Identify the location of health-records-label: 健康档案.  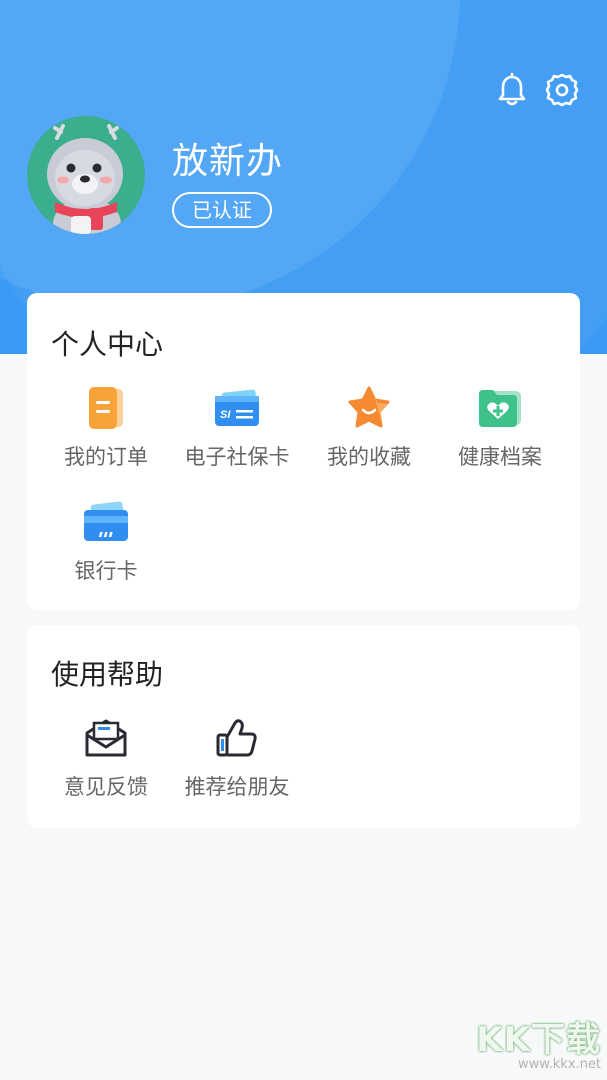
(500, 457).